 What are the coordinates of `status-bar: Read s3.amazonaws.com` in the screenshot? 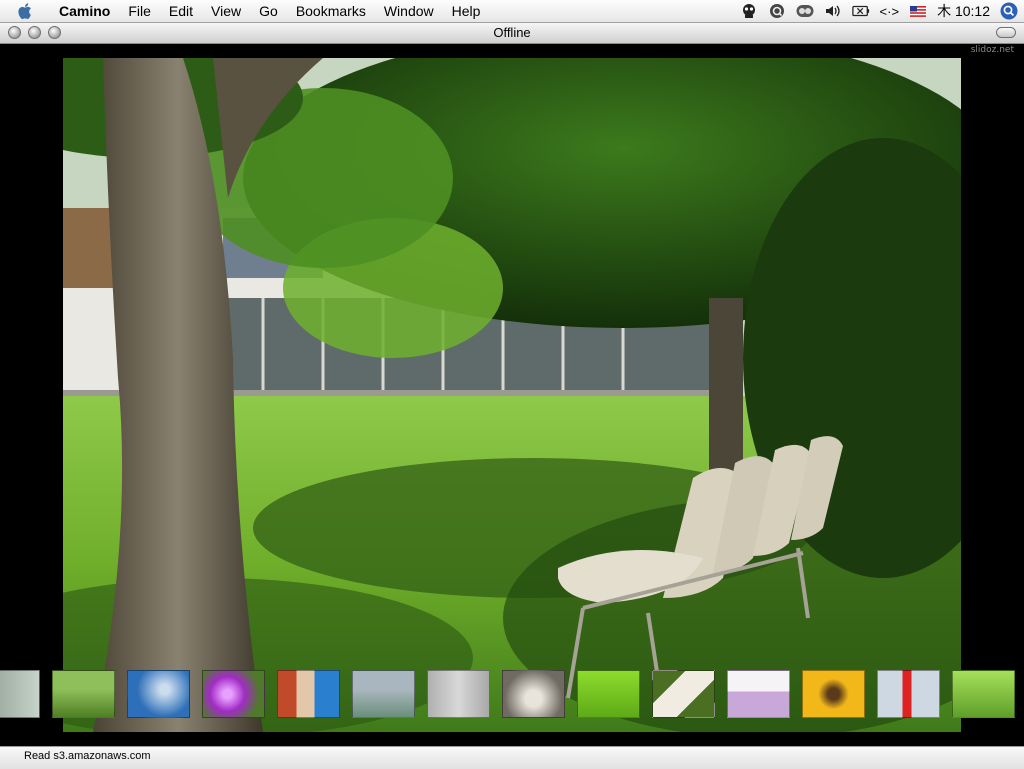 It's located at (512, 757).